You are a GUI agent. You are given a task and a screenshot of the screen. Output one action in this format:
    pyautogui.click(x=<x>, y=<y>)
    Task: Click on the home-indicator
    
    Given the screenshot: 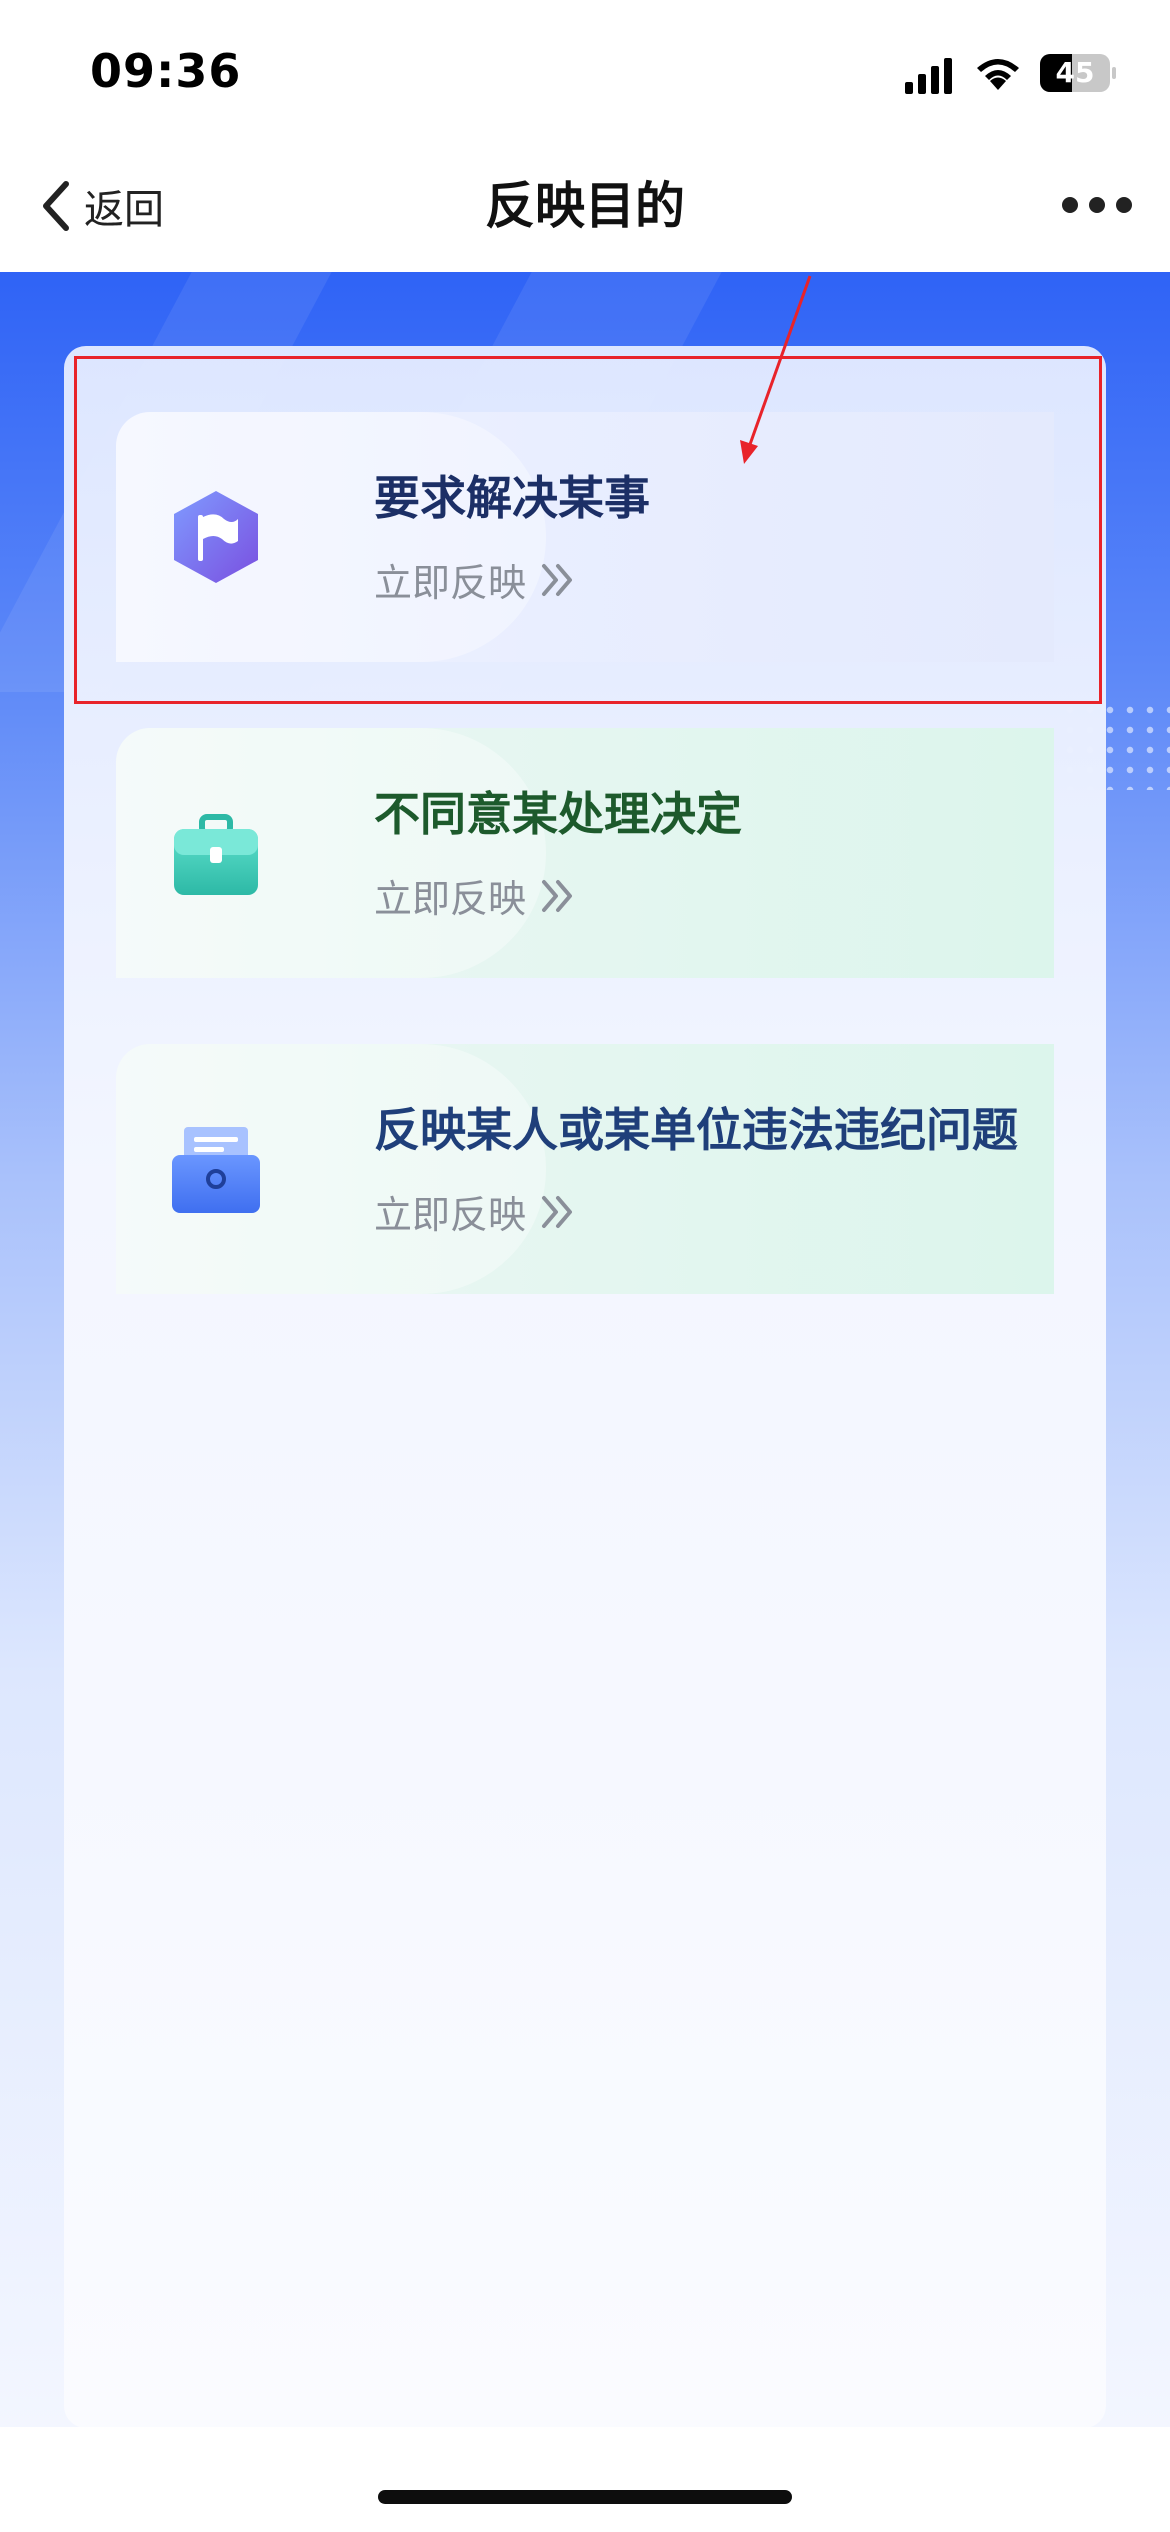 What is the action you would take?
    pyautogui.click(x=585, y=2497)
    